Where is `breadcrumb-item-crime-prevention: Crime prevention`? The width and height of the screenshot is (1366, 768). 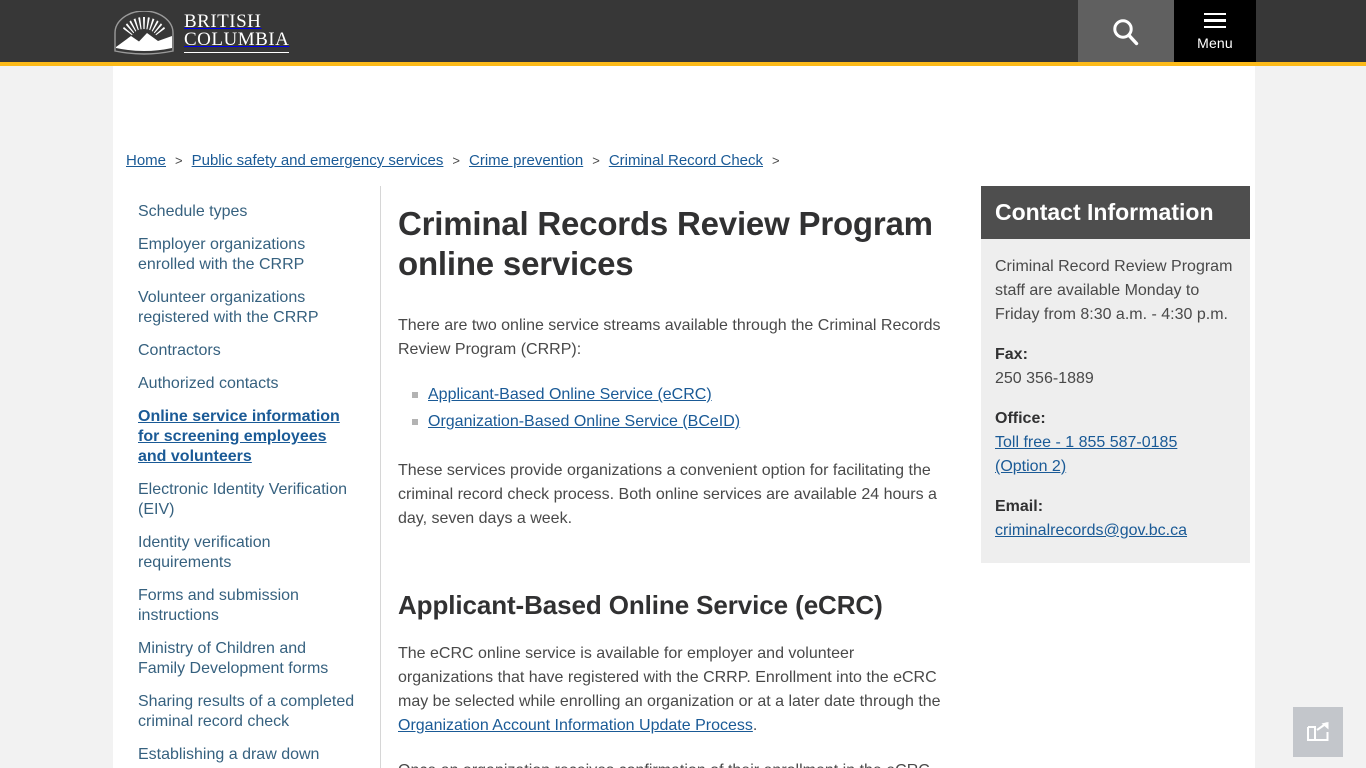
breadcrumb-item-crime-prevention: Crime prevention is located at coordinates (526, 160).